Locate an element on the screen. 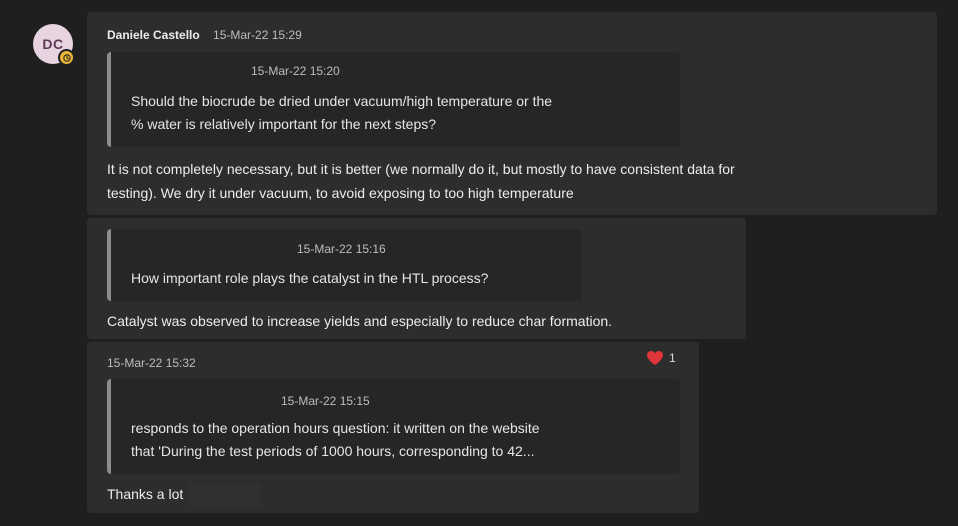 Image resolution: width=958 pixels, height=526 pixels. avatar: DC is located at coordinates (54, 45).